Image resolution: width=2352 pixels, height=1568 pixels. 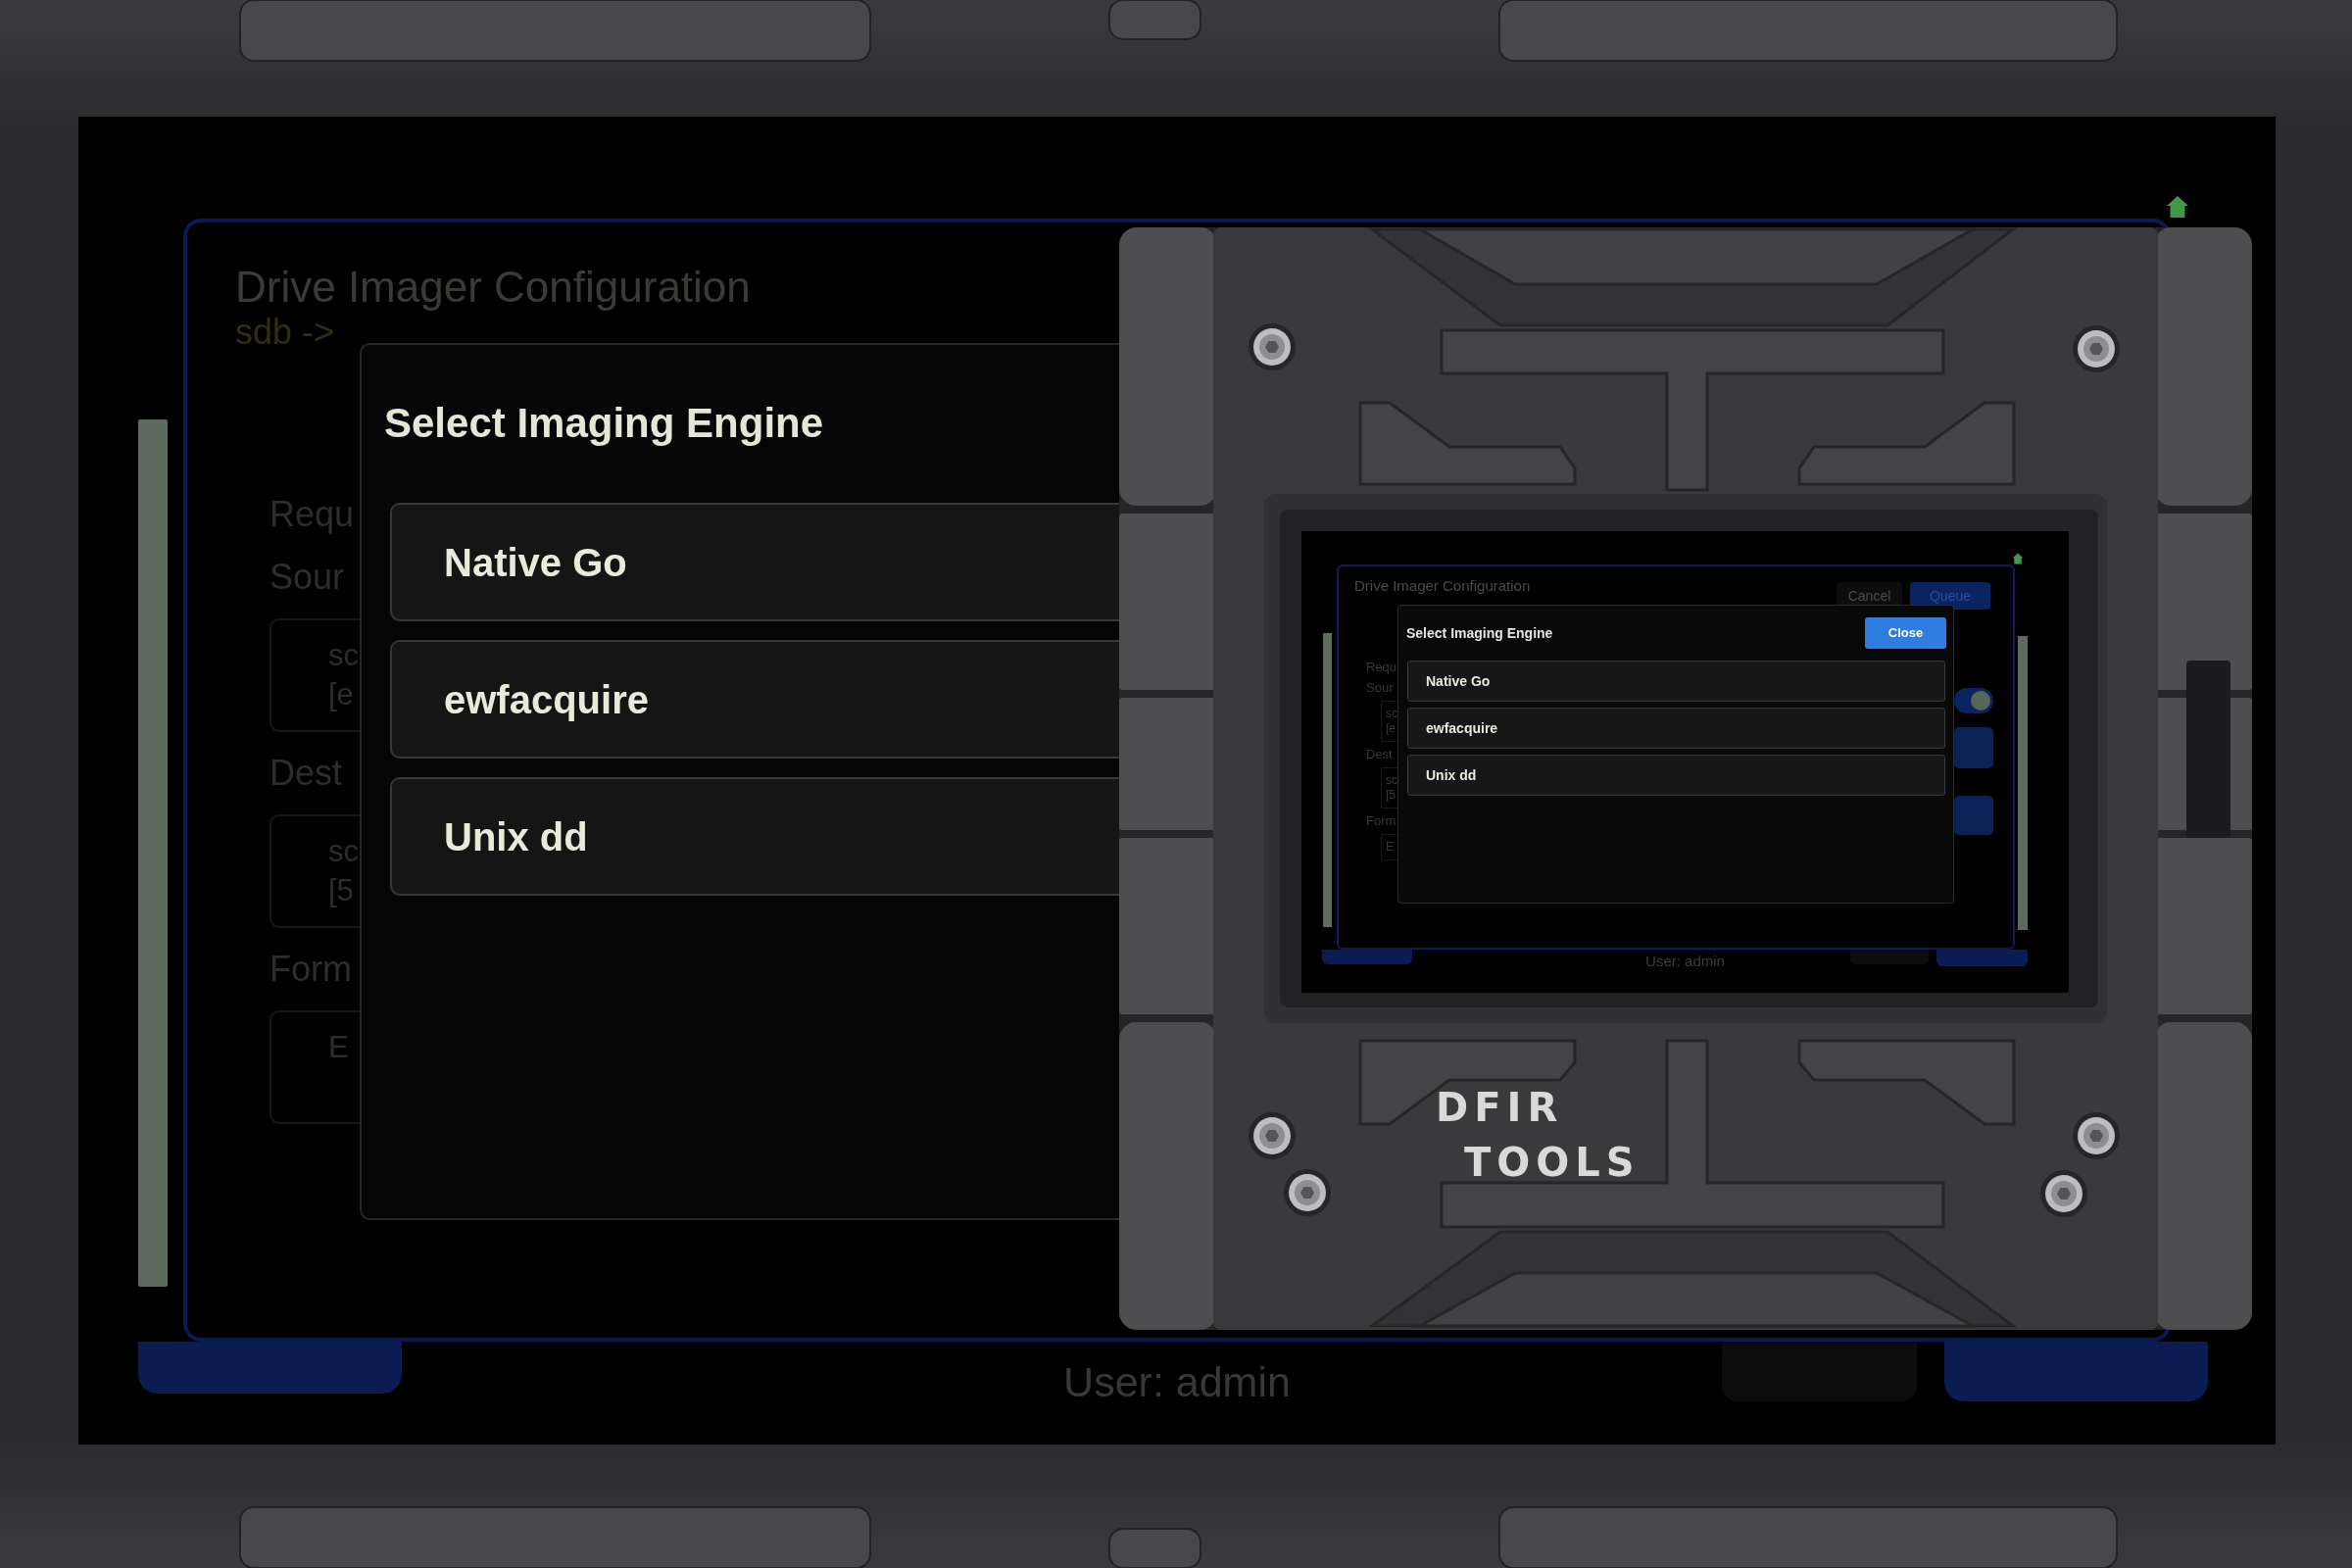 What do you see at coordinates (1379, 754) in the screenshot?
I see `form-label: Dest` at bounding box center [1379, 754].